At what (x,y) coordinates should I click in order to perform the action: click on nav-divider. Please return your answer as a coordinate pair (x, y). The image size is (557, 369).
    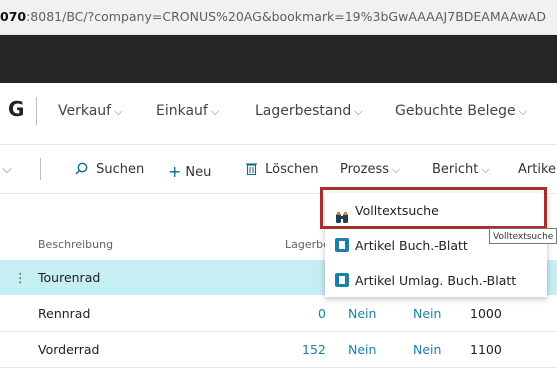
    Looking at the image, I should click on (36, 111).